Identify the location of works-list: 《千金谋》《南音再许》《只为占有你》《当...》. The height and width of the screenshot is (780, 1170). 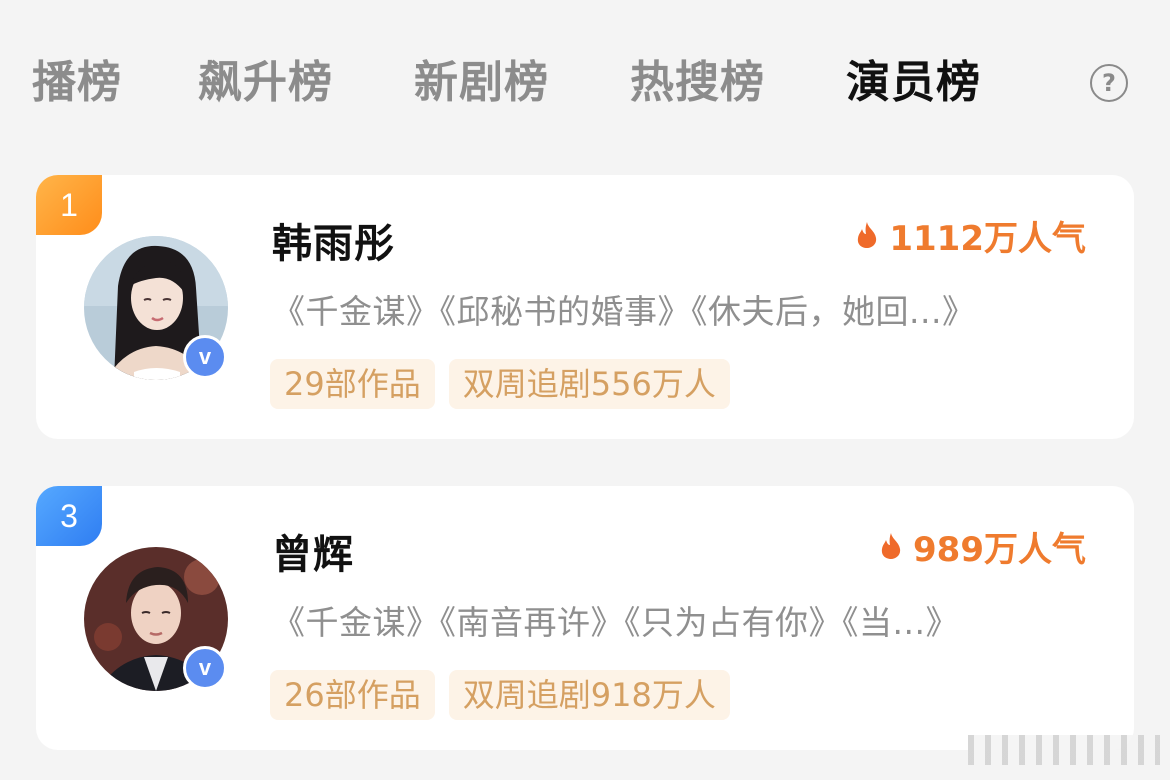
(615, 620).